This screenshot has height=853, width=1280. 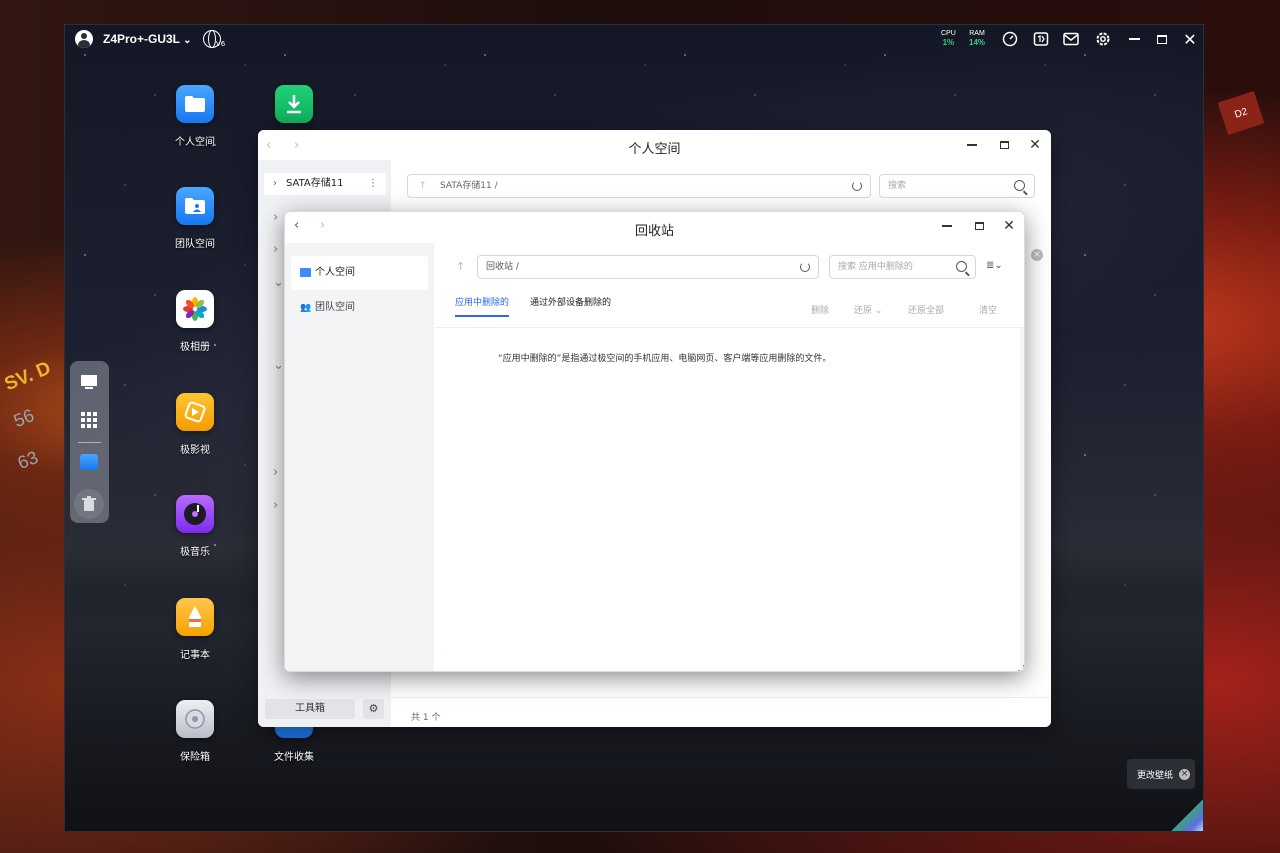 I want to click on path-text: SATA存储11 /, so click(x=469, y=186).